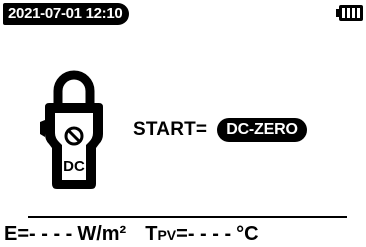 Image resolution: width=366 pixels, height=247 pixels. I want to click on panel-temp-unit: °C, so click(247, 234).